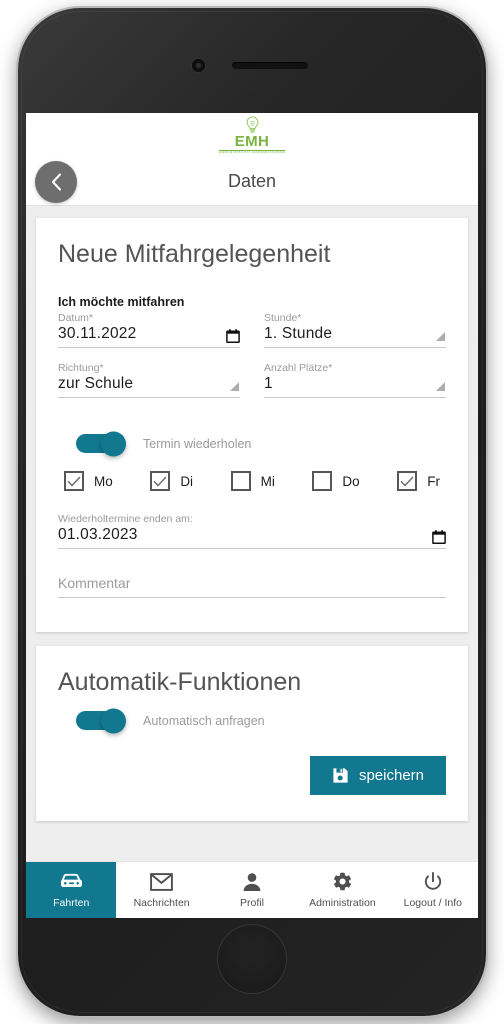 Image resolution: width=504 pixels, height=1024 pixels. Describe the element at coordinates (161, 882) in the screenshot. I see `mail-icon` at that location.